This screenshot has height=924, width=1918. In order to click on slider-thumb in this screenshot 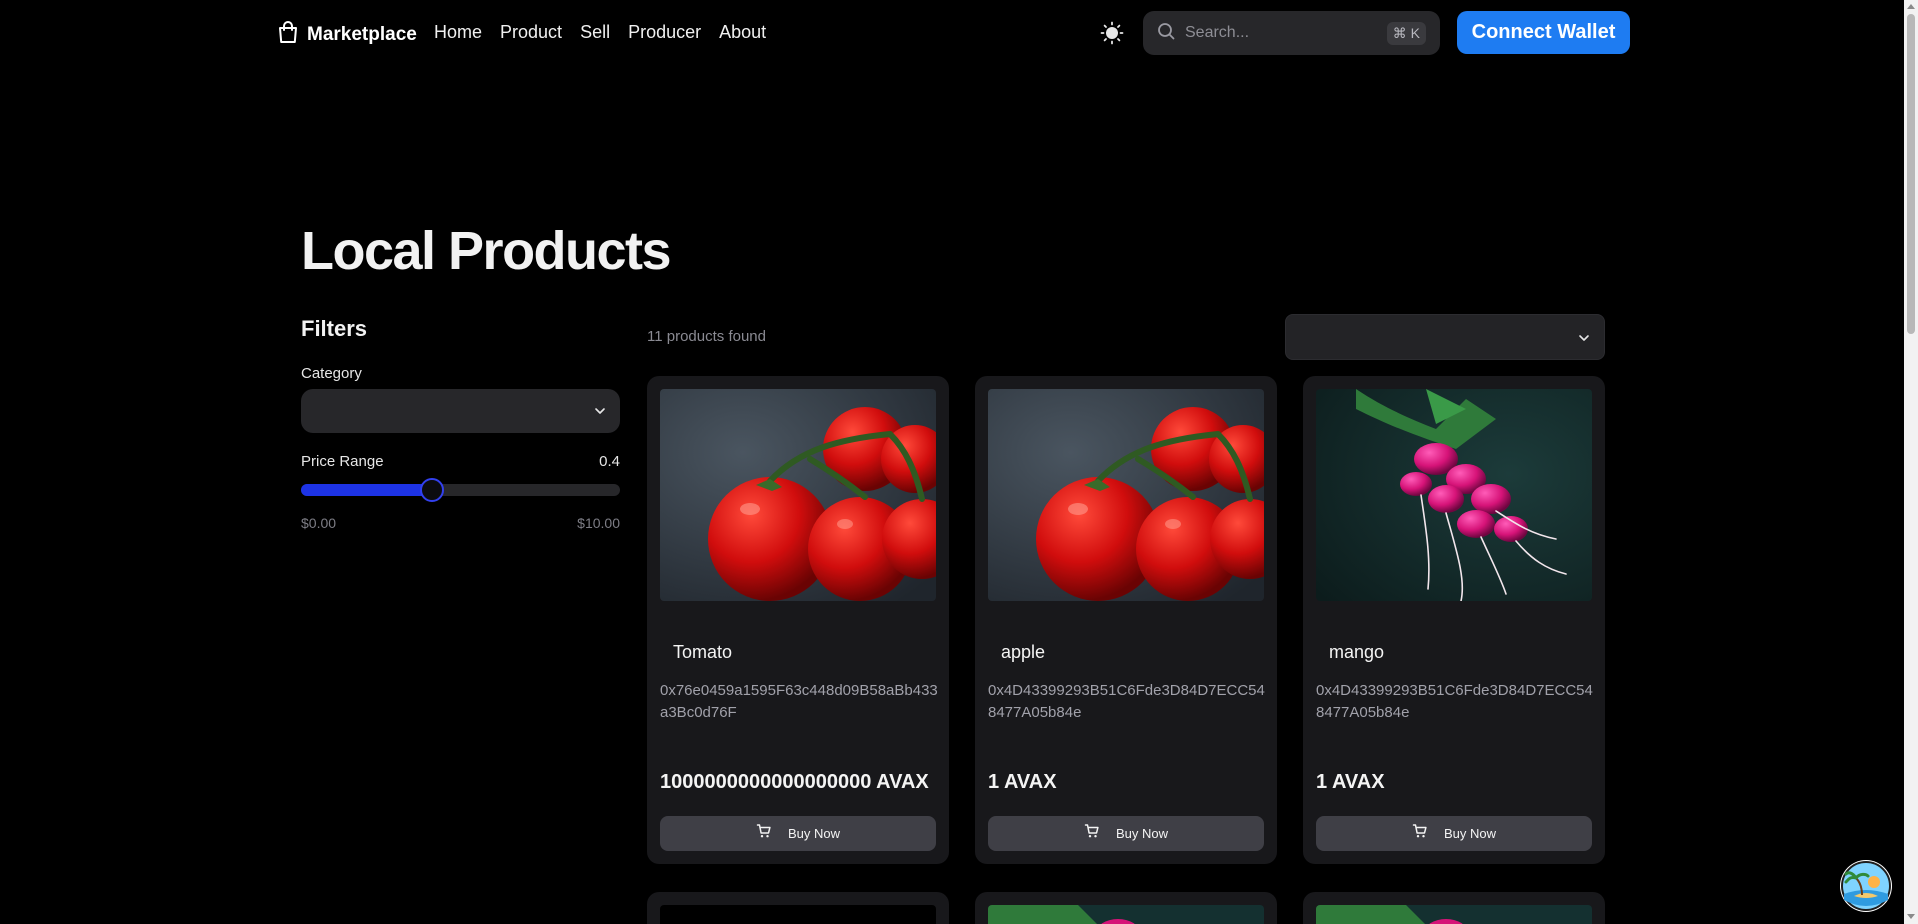, I will do `click(431, 490)`.